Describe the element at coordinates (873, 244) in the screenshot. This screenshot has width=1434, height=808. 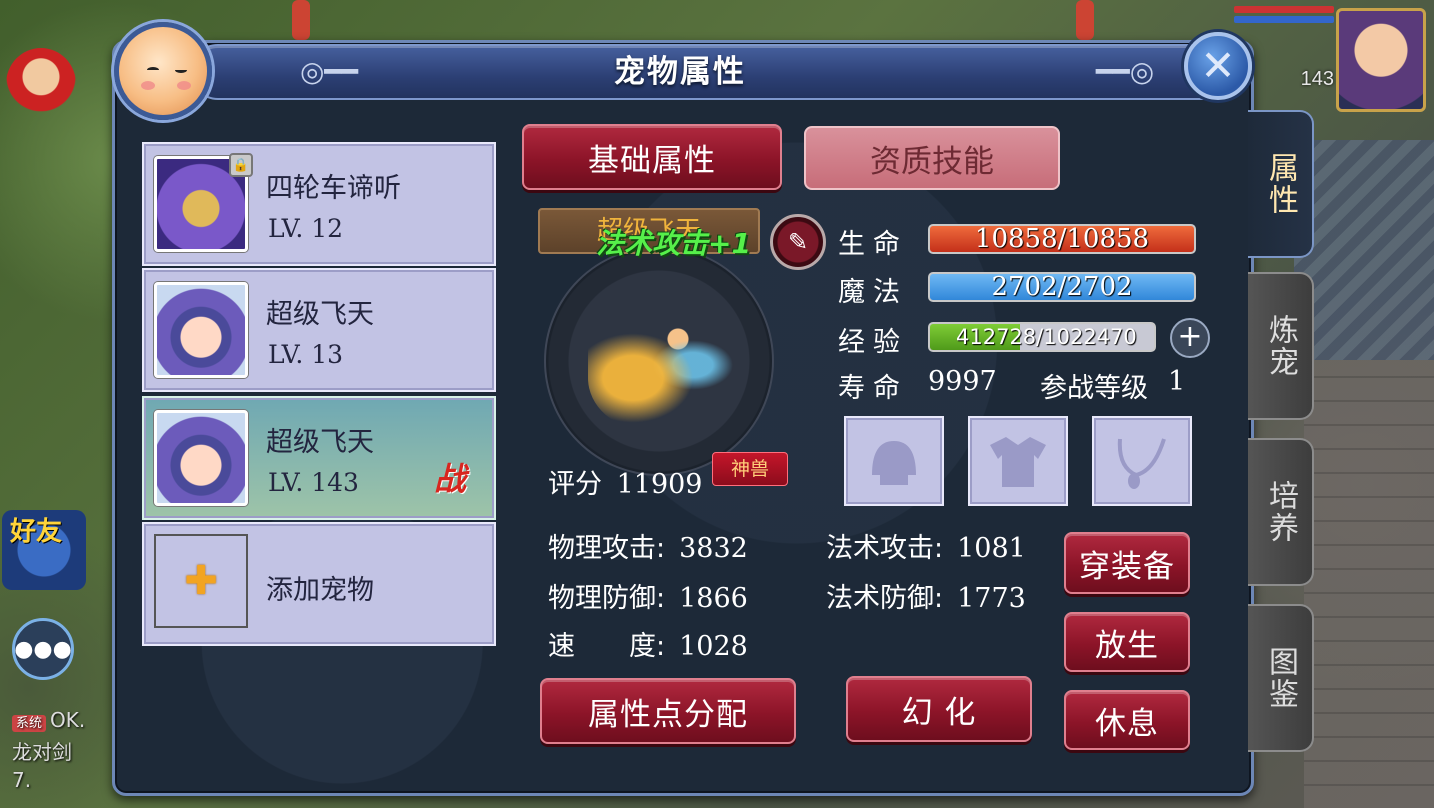
I see `hp-label: 生命` at that location.